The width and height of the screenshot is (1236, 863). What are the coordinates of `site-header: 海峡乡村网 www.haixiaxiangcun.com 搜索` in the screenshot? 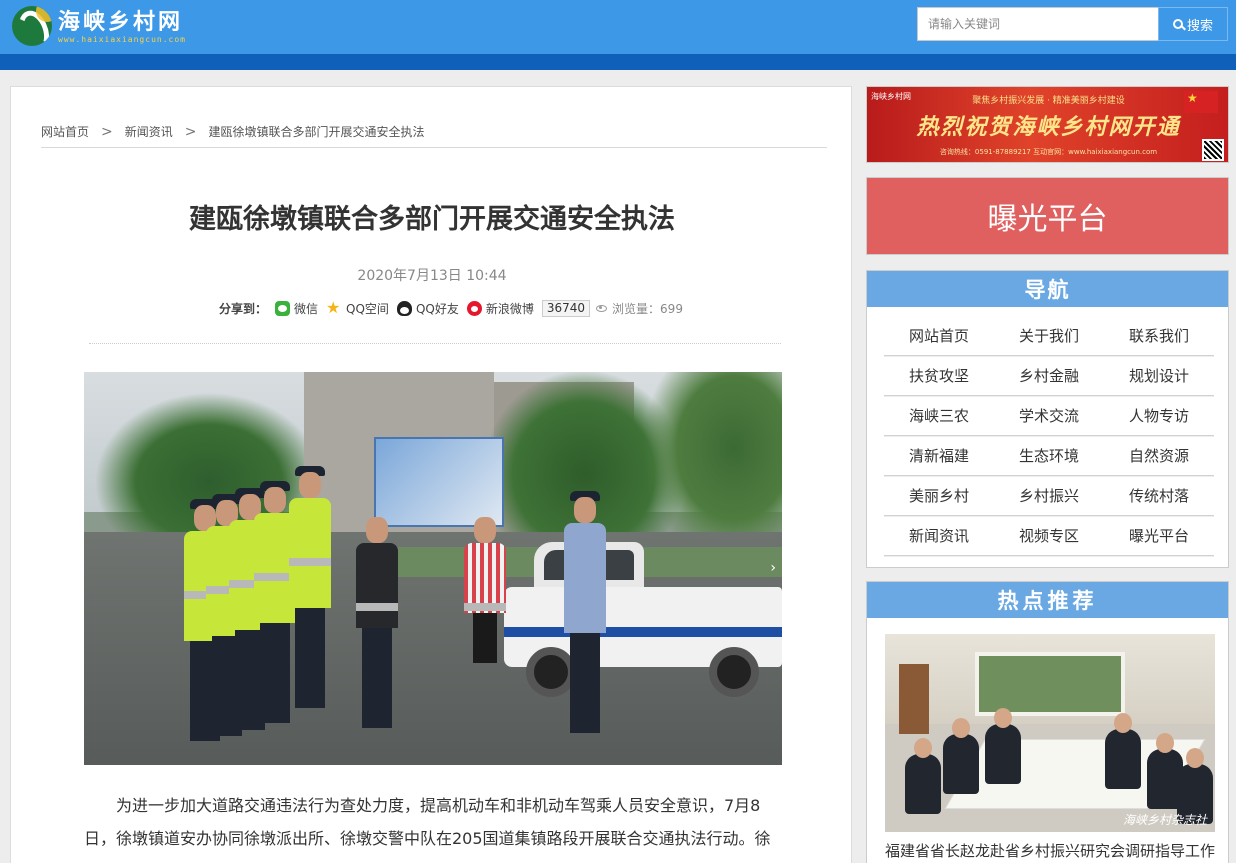 It's located at (618, 27).